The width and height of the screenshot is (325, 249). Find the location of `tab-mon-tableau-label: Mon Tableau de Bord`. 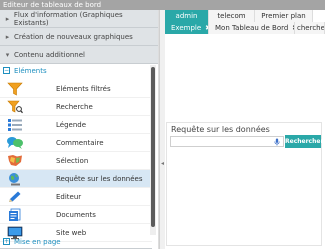

tab-mon-tableau-label: Mon Tableau de Bord is located at coordinates (252, 28).